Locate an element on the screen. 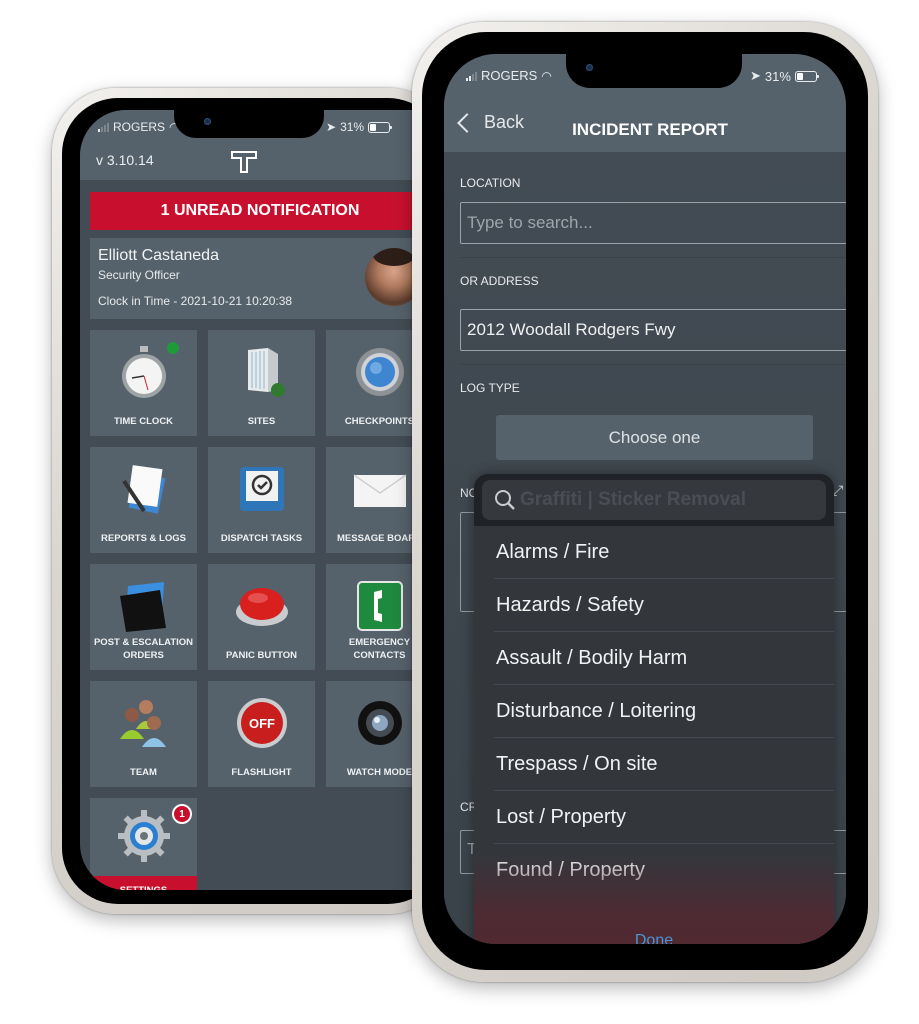 The image size is (919, 1024). stopwatch-icon is located at coordinates (143, 372).